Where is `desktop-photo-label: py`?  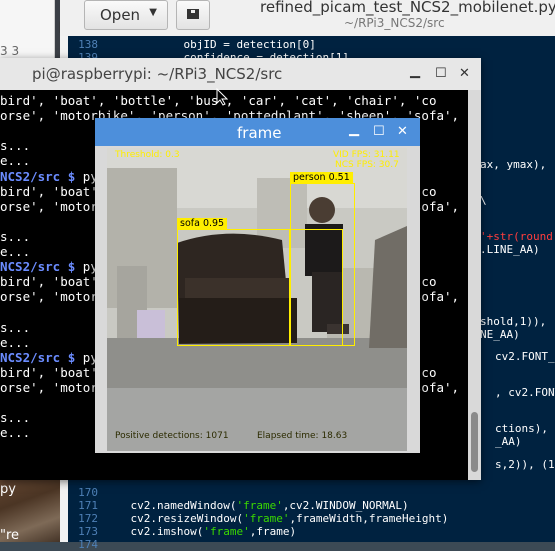 desktop-photo-label: py is located at coordinates (8, 489).